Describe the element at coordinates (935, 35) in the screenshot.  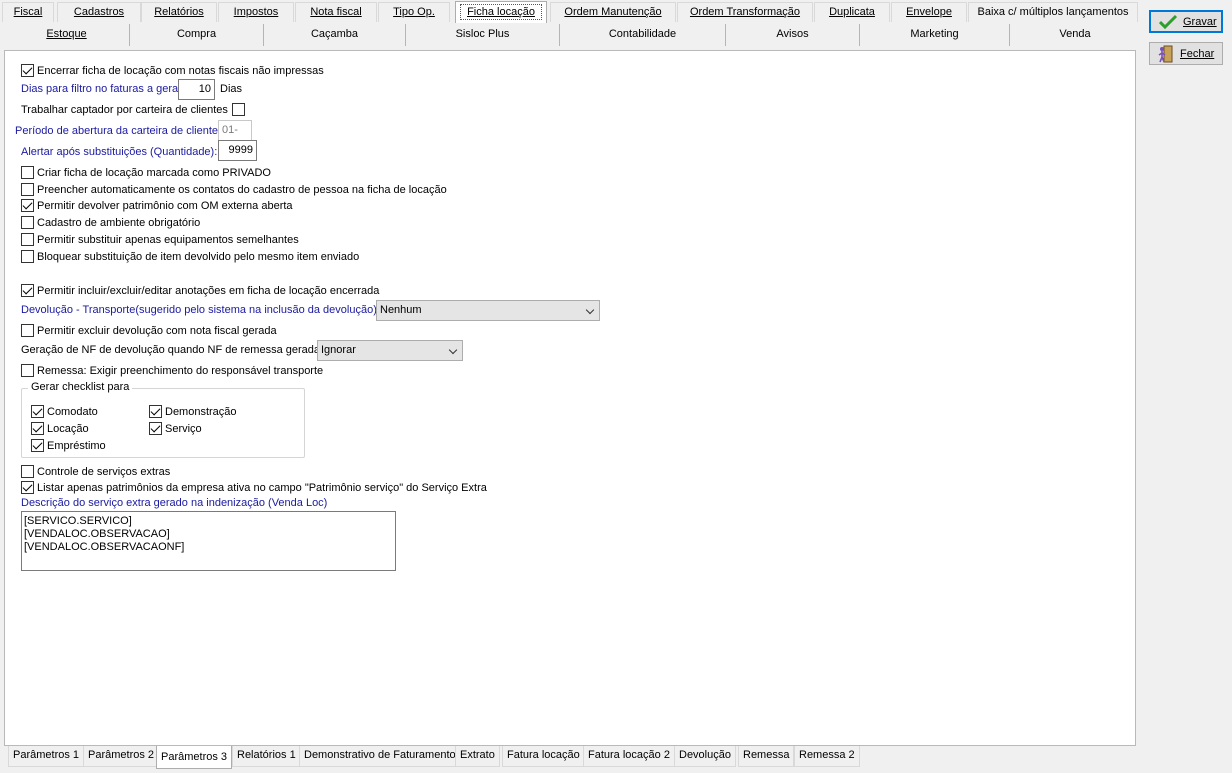
I see `tab-marketing: Marketing` at that location.